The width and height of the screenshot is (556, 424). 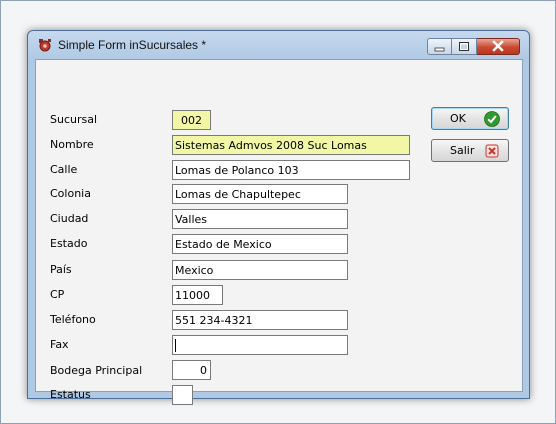 What do you see at coordinates (492, 119) in the screenshot?
I see `check-circle-icon` at bounding box center [492, 119].